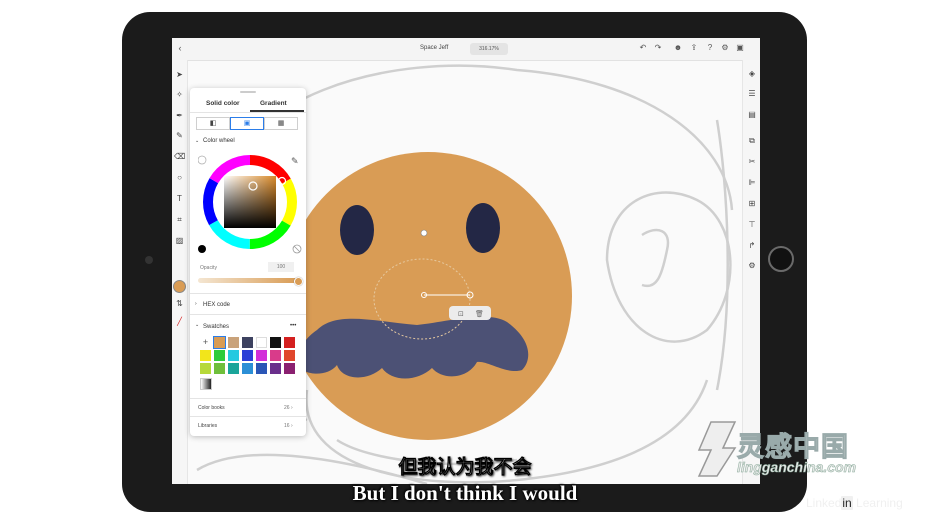  What do you see at coordinates (179, 321) in the screenshot?
I see `stroke-swatch-icon: ╱` at bounding box center [179, 321].